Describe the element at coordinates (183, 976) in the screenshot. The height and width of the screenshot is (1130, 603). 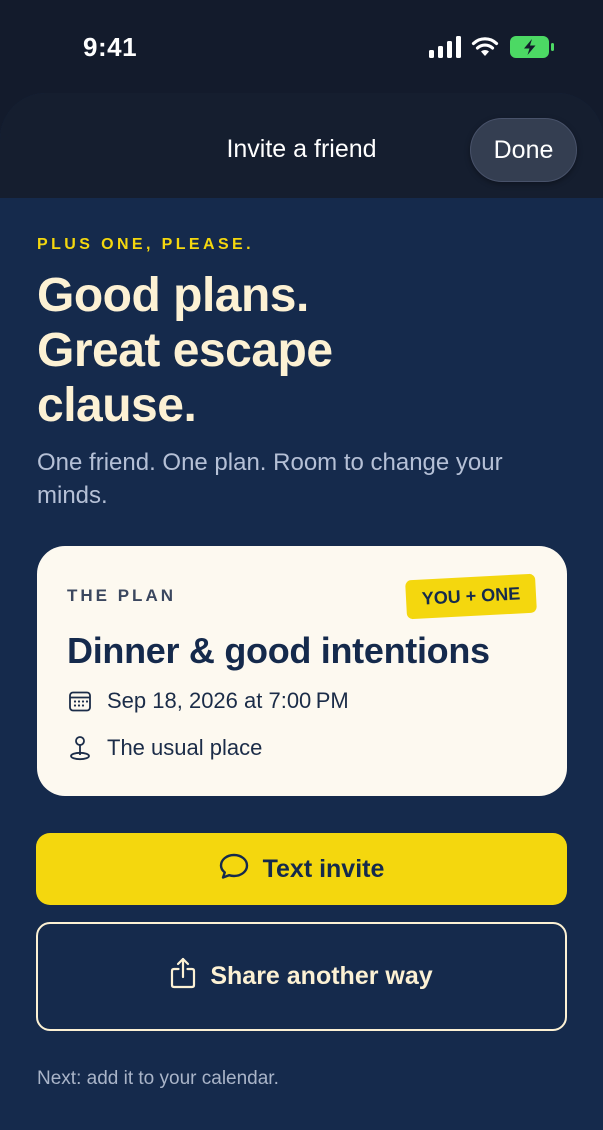
I see `share-icon` at that location.